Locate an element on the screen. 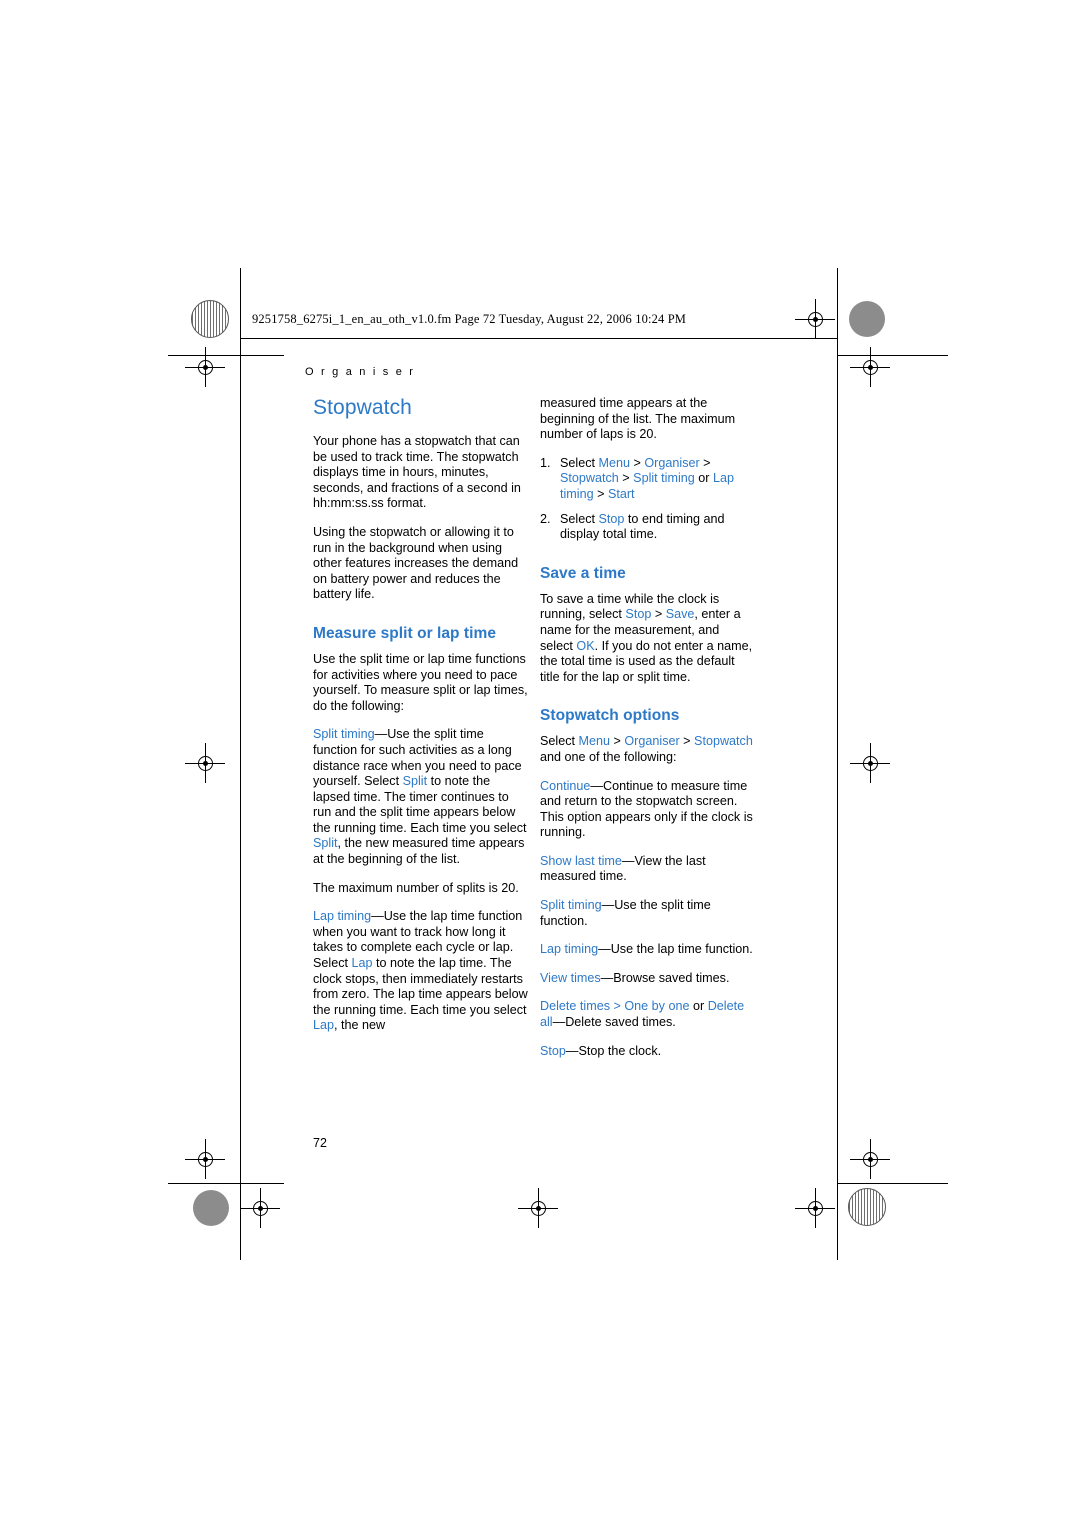  term-stop: Stop is located at coordinates (553, 1050).